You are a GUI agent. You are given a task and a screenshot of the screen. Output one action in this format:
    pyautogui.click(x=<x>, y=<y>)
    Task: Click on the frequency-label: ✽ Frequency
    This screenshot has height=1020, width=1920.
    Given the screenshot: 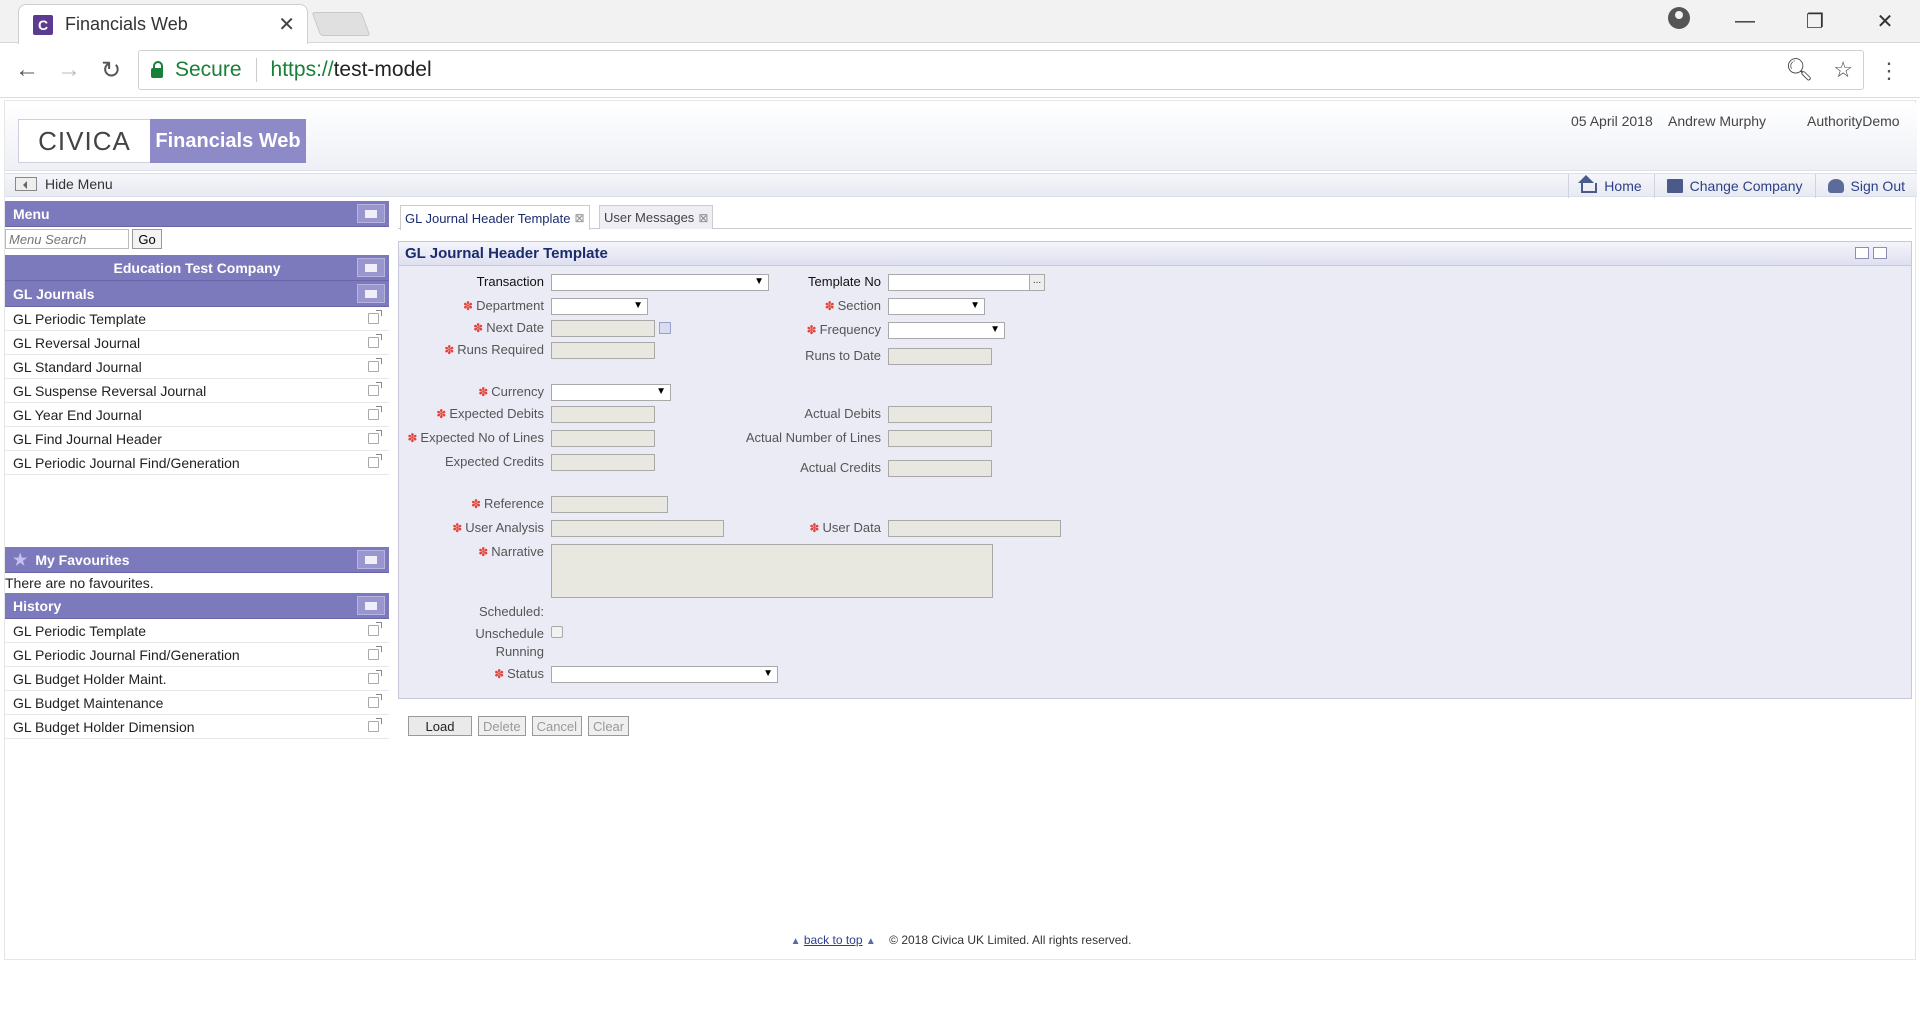 What is the action you would take?
    pyautogui.click(x=830, y=329)
    